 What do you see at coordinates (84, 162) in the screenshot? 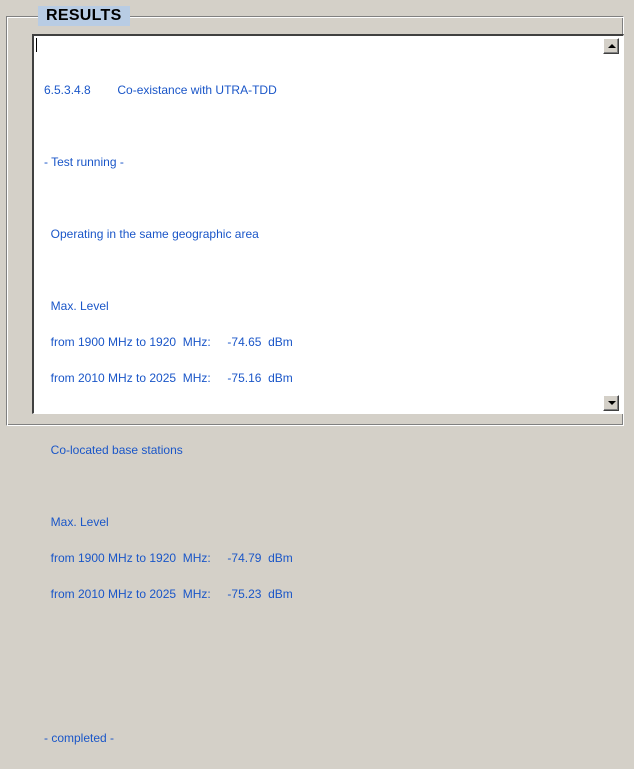
I see `results-line: - Test running -` at bounding box center [84, 162].